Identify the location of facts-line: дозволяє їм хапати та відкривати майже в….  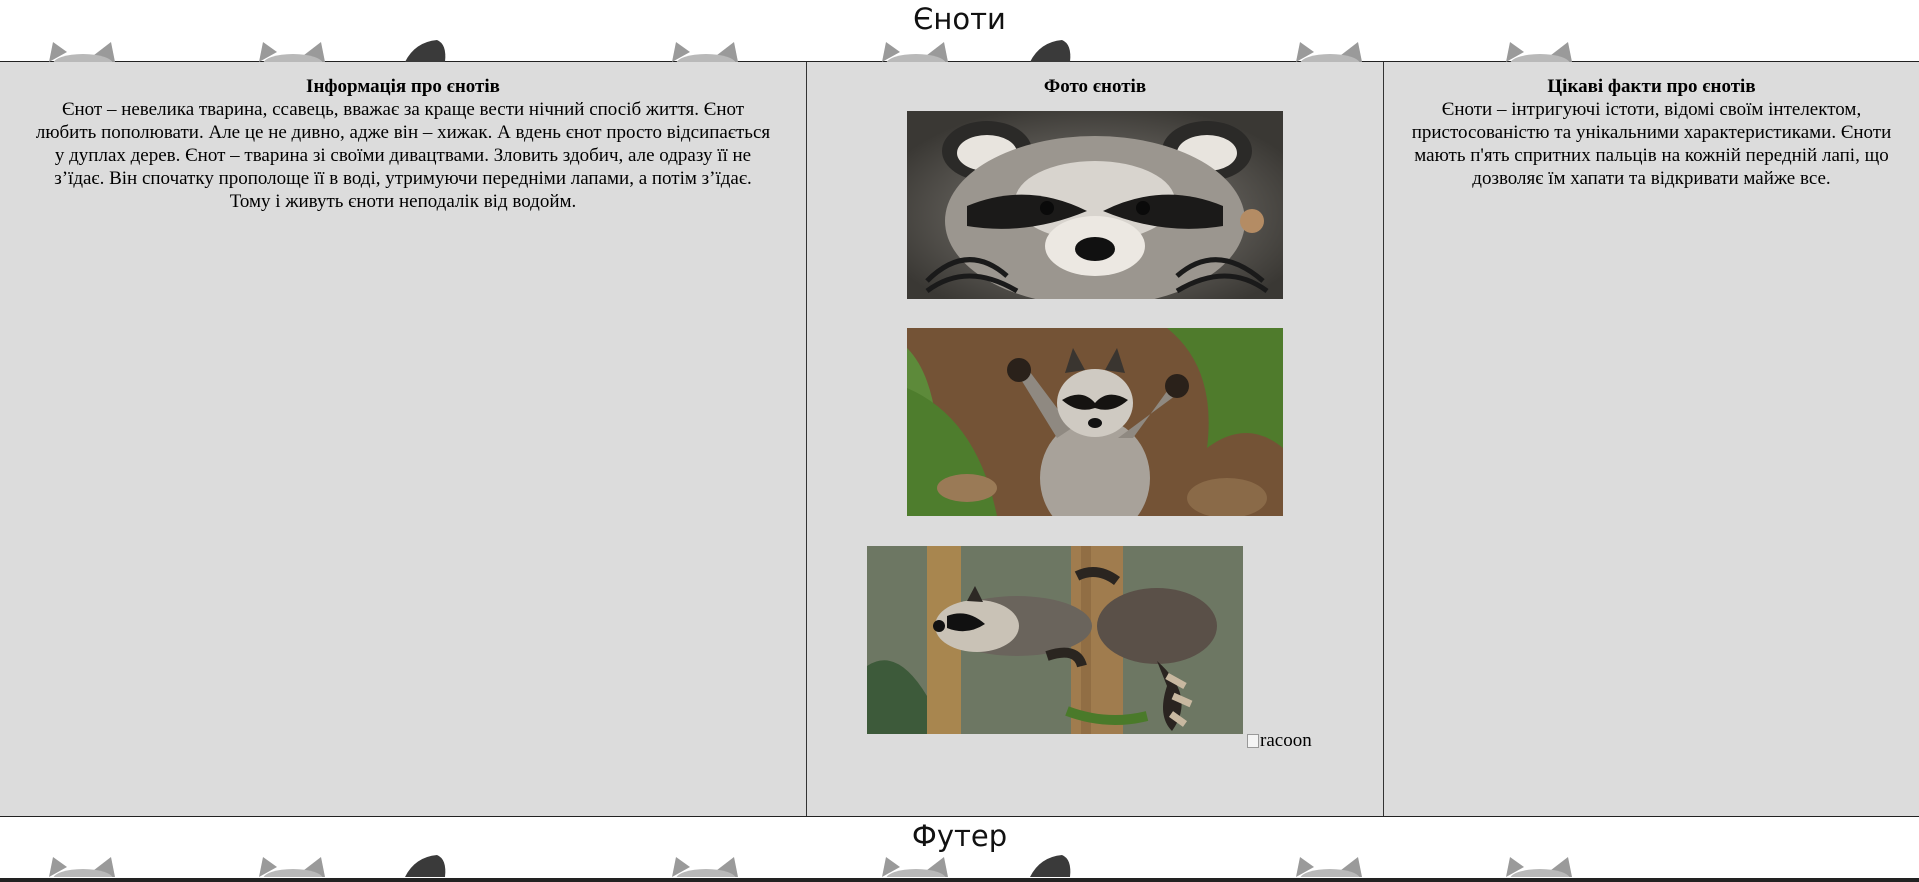
(1651, 178).